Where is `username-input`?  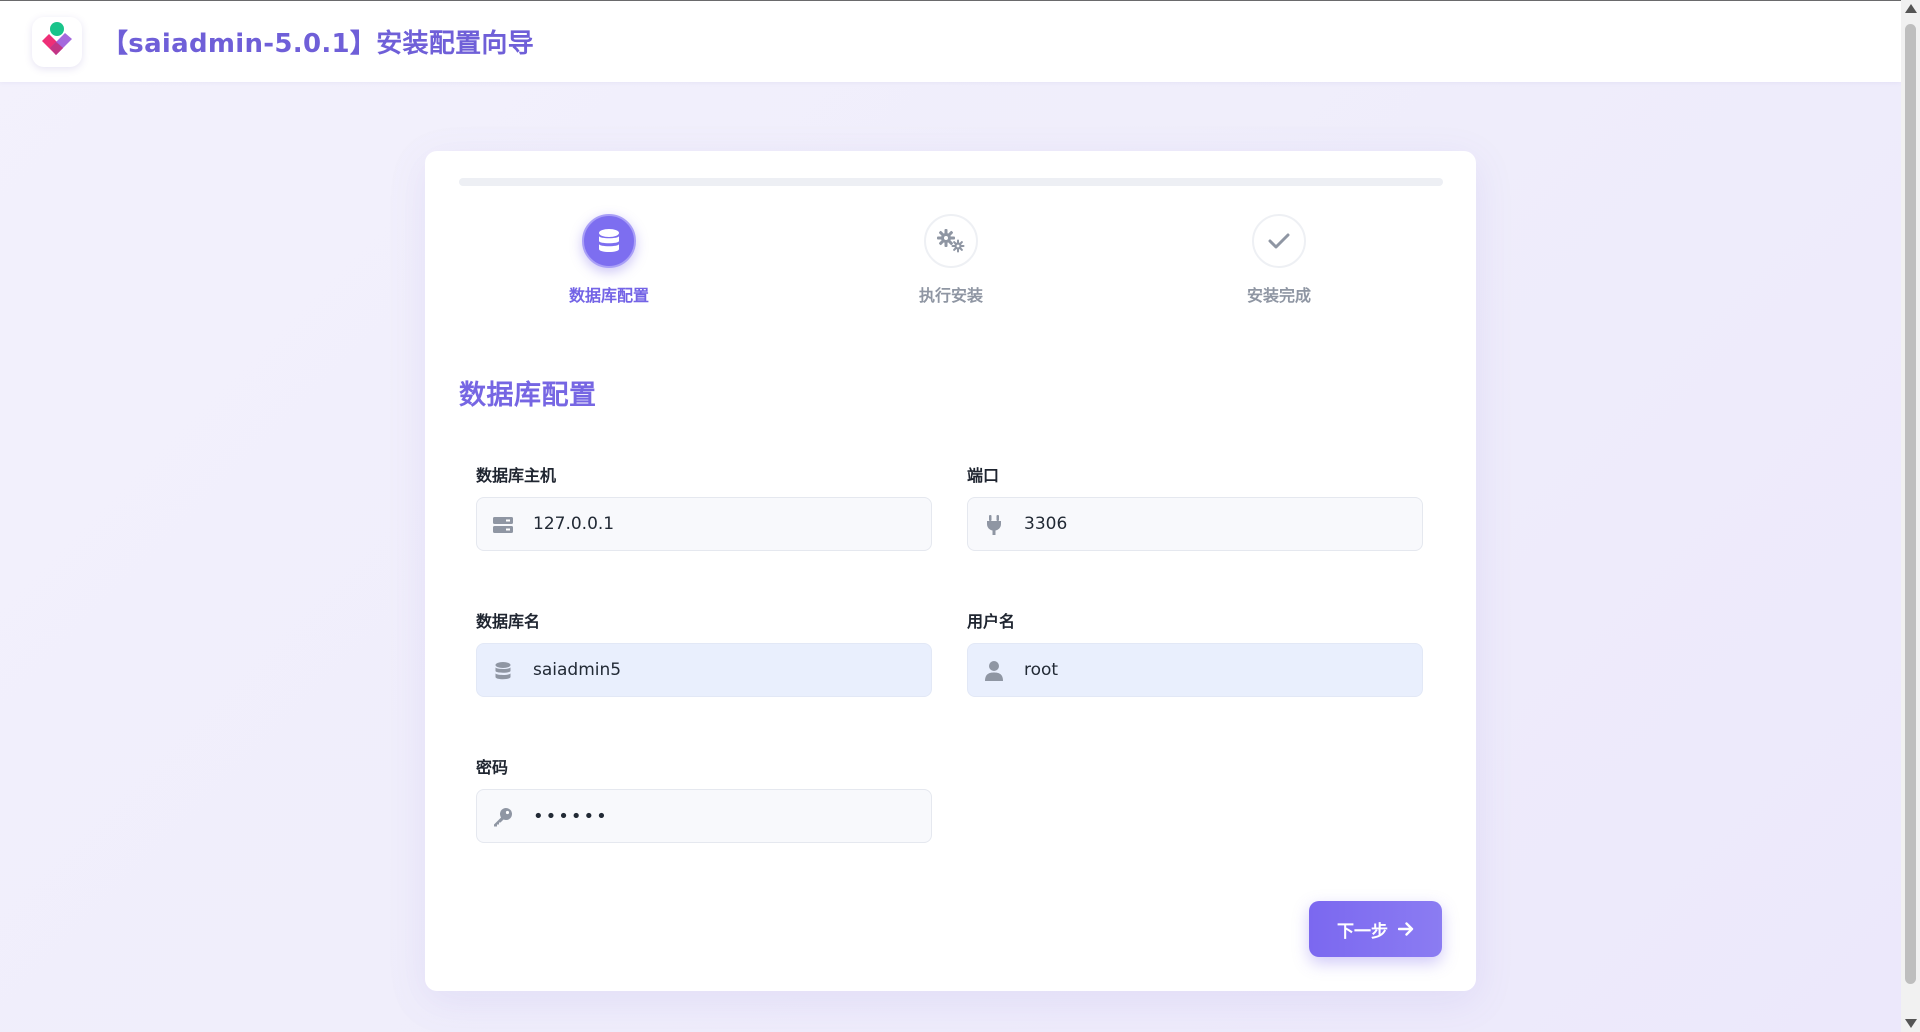 username-input is located at coordinates (1214, 670).